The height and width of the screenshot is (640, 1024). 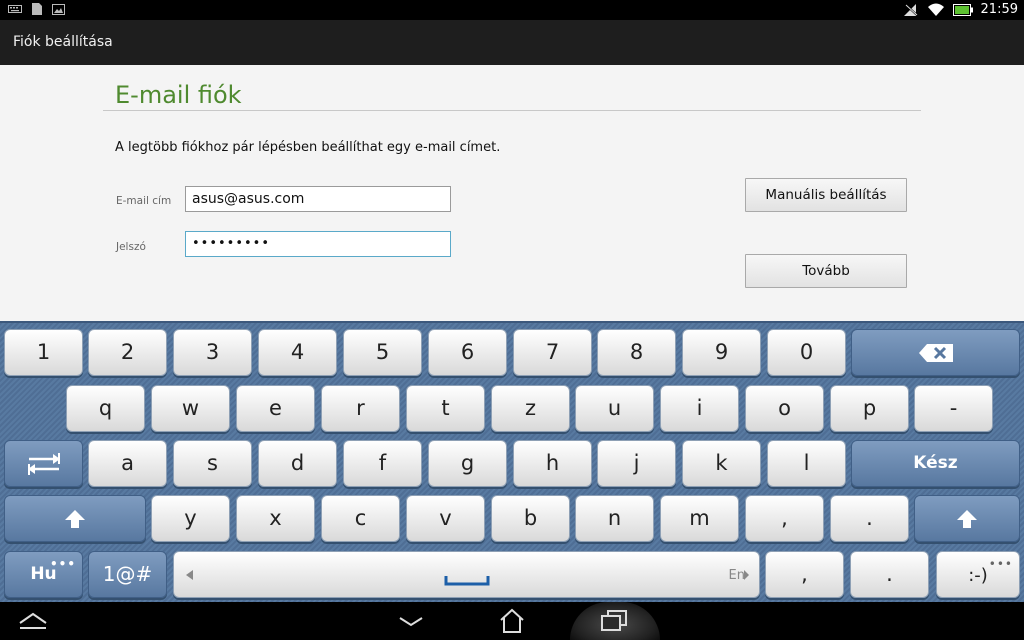 I want to click on key-q: q, so click(x=105, y=408).